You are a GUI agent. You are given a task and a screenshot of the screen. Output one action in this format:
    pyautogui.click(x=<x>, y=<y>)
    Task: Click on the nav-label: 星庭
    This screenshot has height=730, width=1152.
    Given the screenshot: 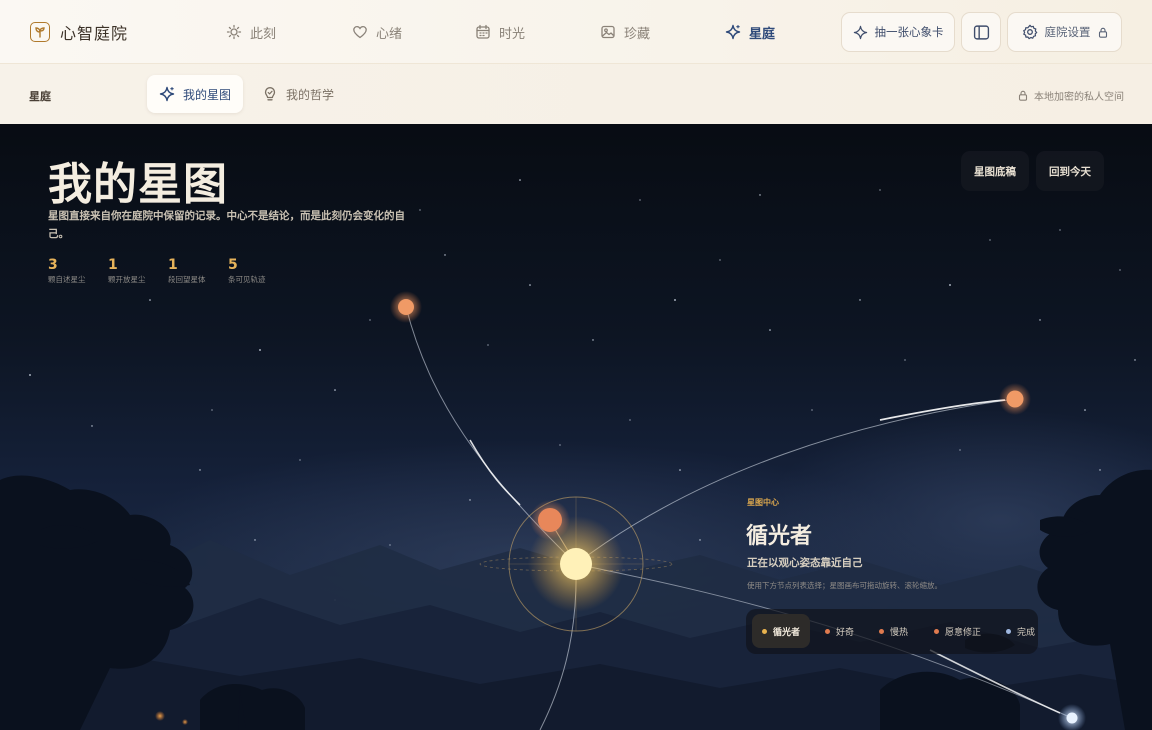 What is the action you would take?
    pyautogui.click(x=762, y=34)
    